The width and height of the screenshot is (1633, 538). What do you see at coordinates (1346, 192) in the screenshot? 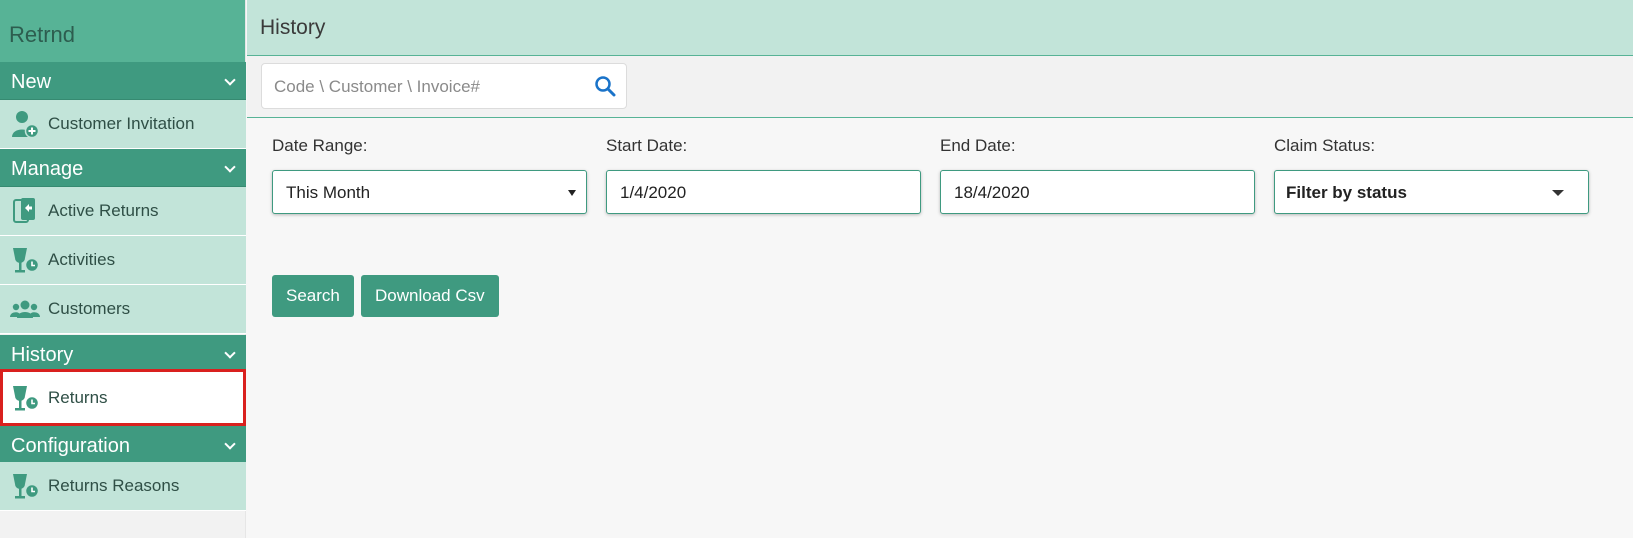
I see `claim-status-value: Filter by status` at bounding box center [1346, 192].